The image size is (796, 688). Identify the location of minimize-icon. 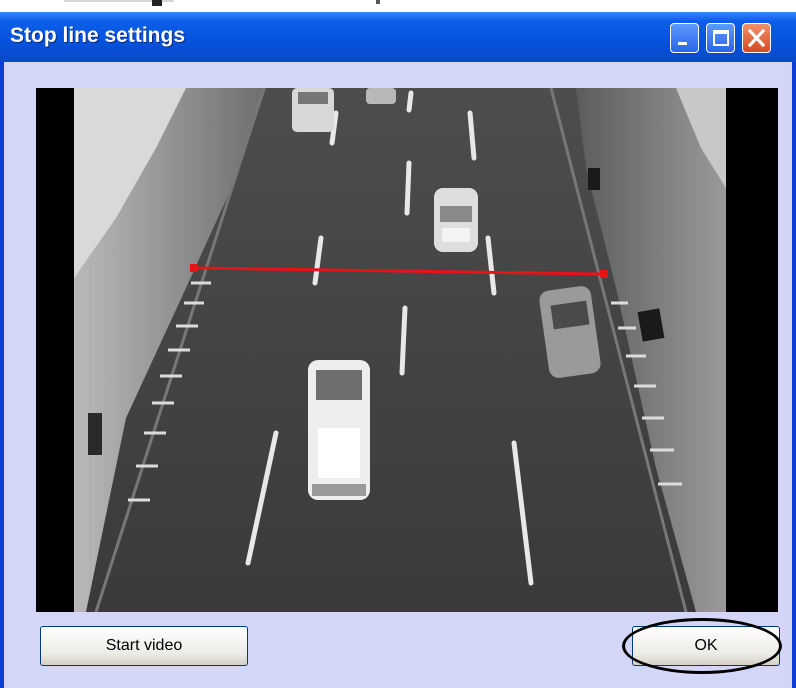
(682, 43).